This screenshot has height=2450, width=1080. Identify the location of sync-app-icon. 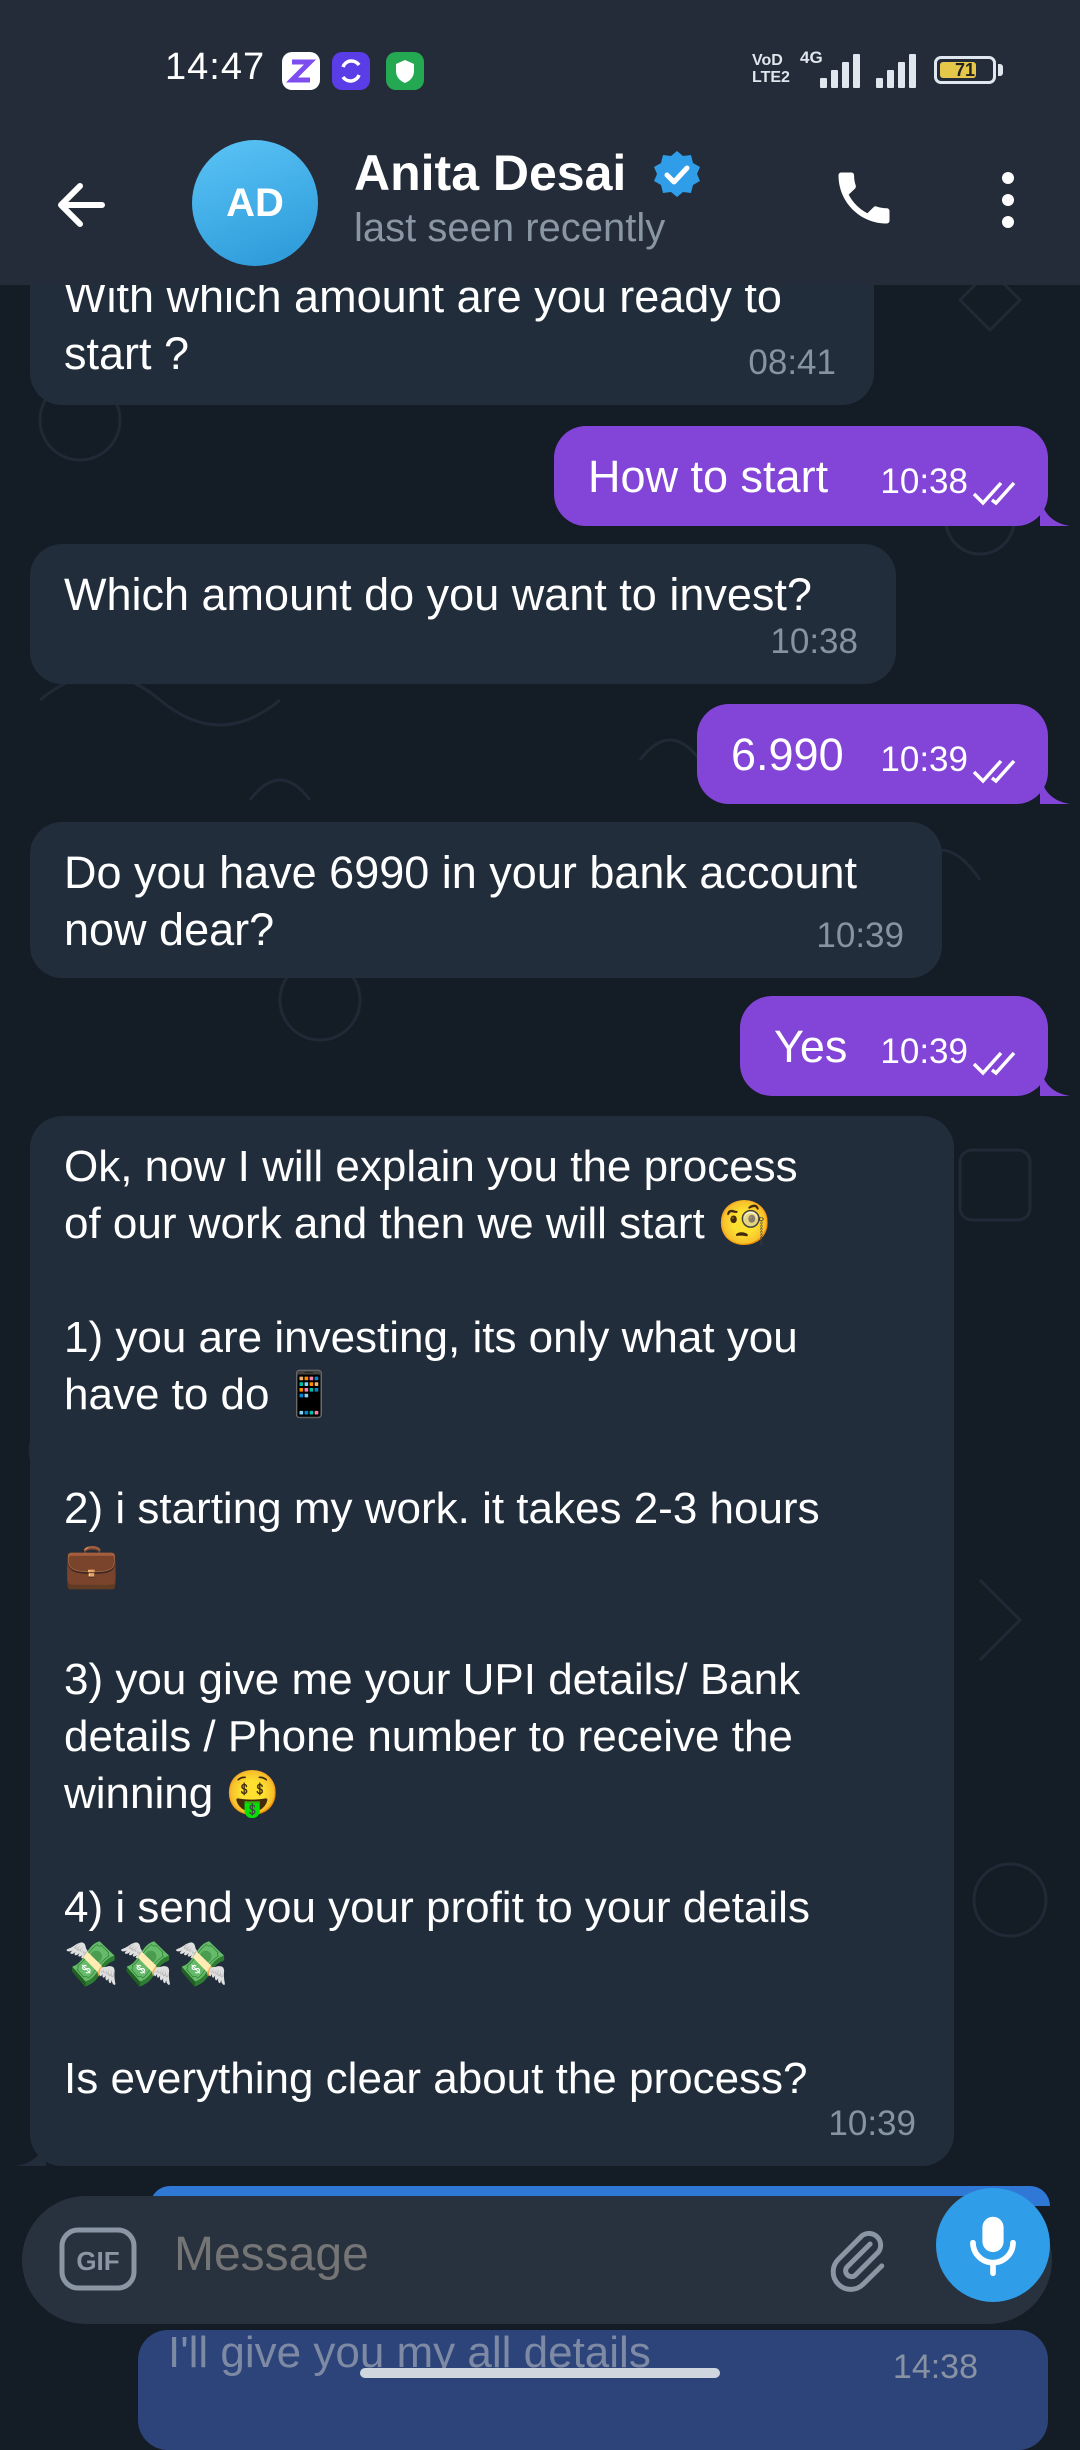
(351, 71).